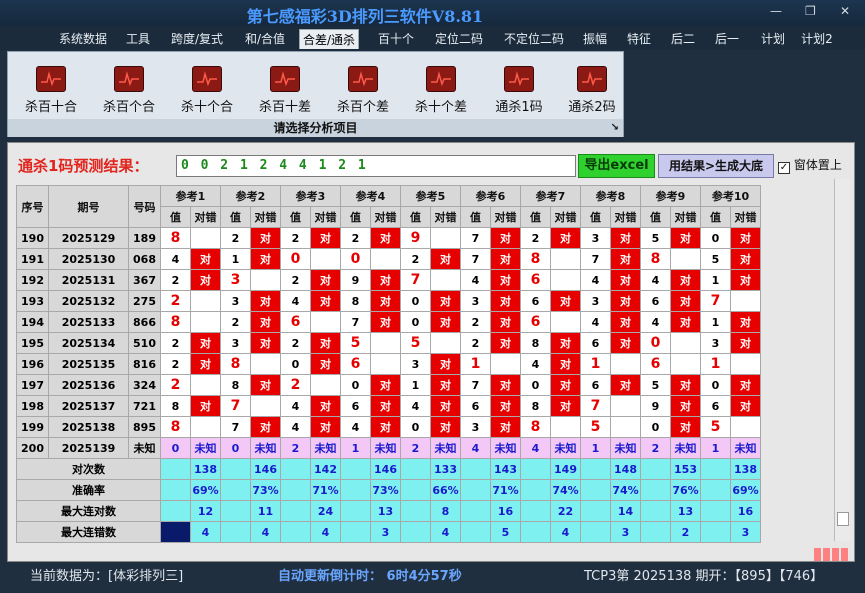 Image resolution: width=865 pixels, height=593 pixels. Describe the element at coordinates (595, 39) in the screenshot. I see `menu-item-8: 振幅` at that location.